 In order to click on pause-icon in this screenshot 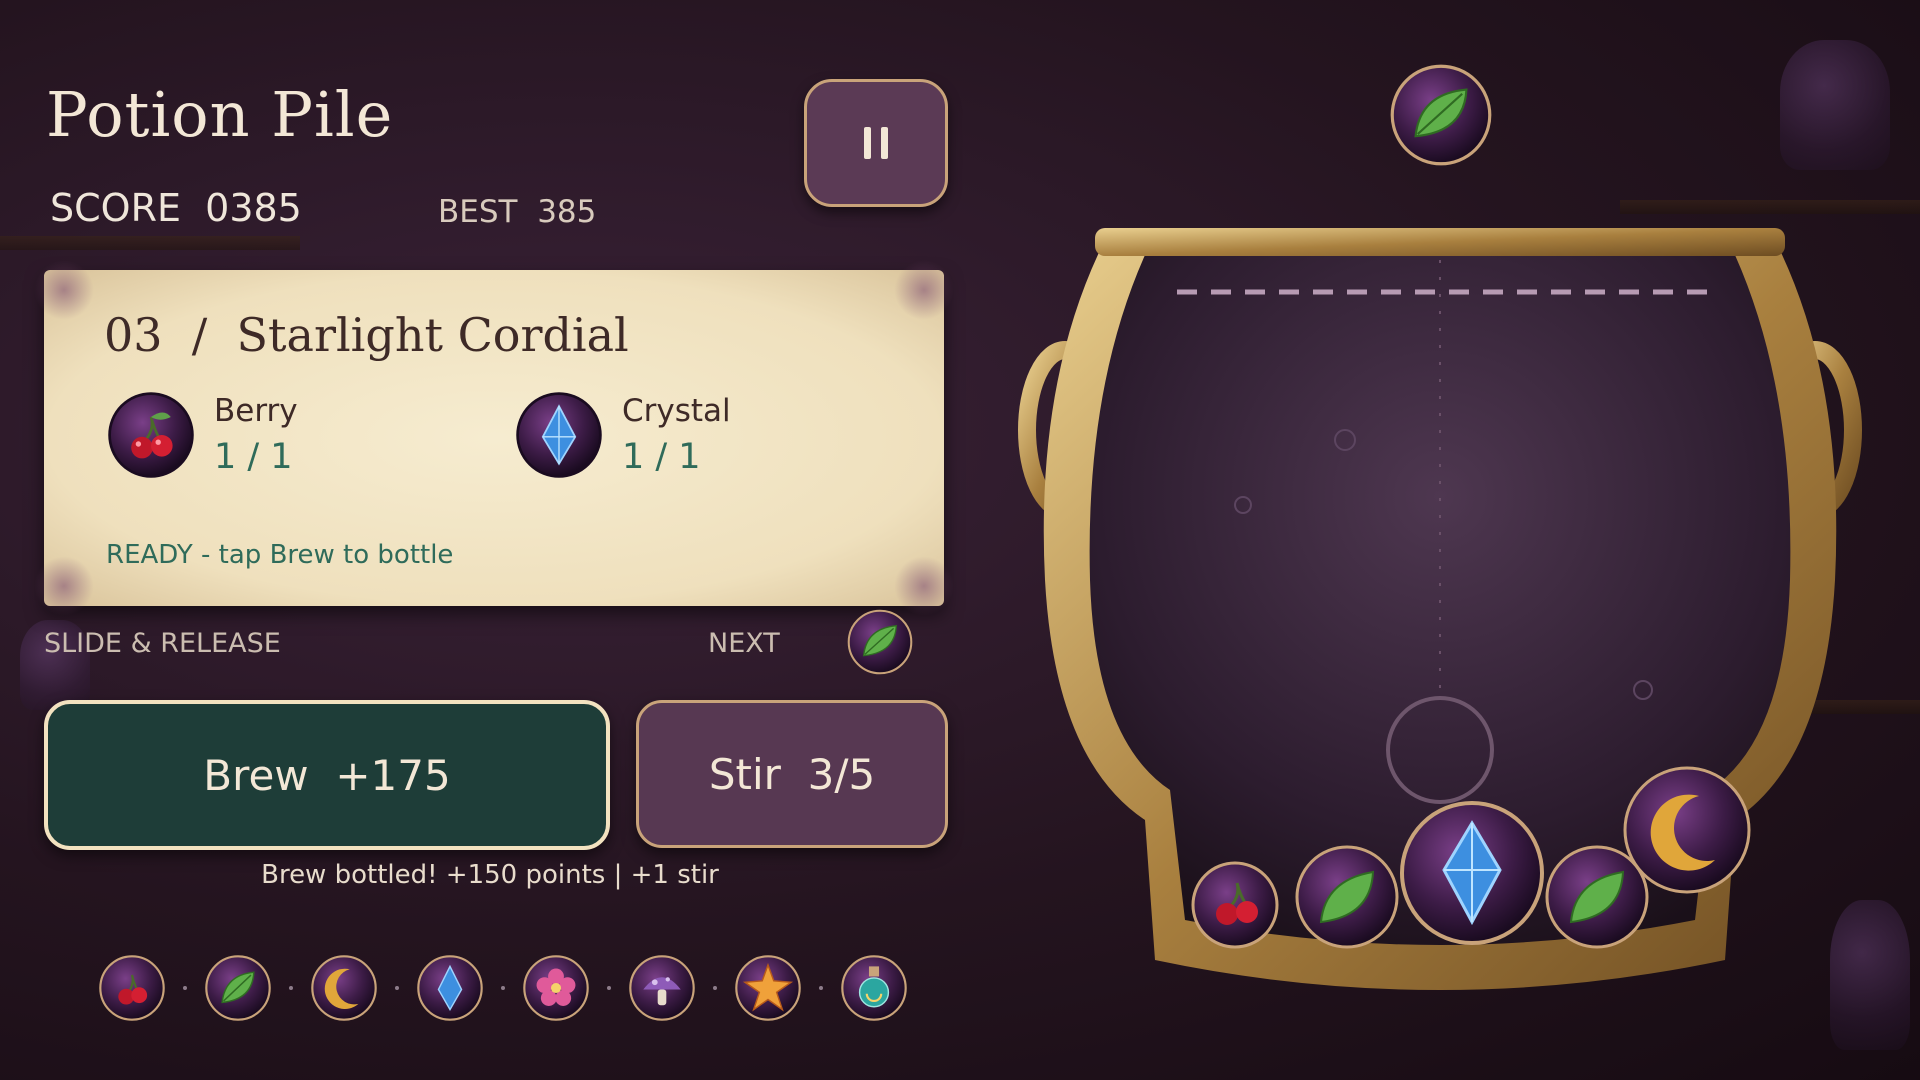, I will do `click(876, 143)`.